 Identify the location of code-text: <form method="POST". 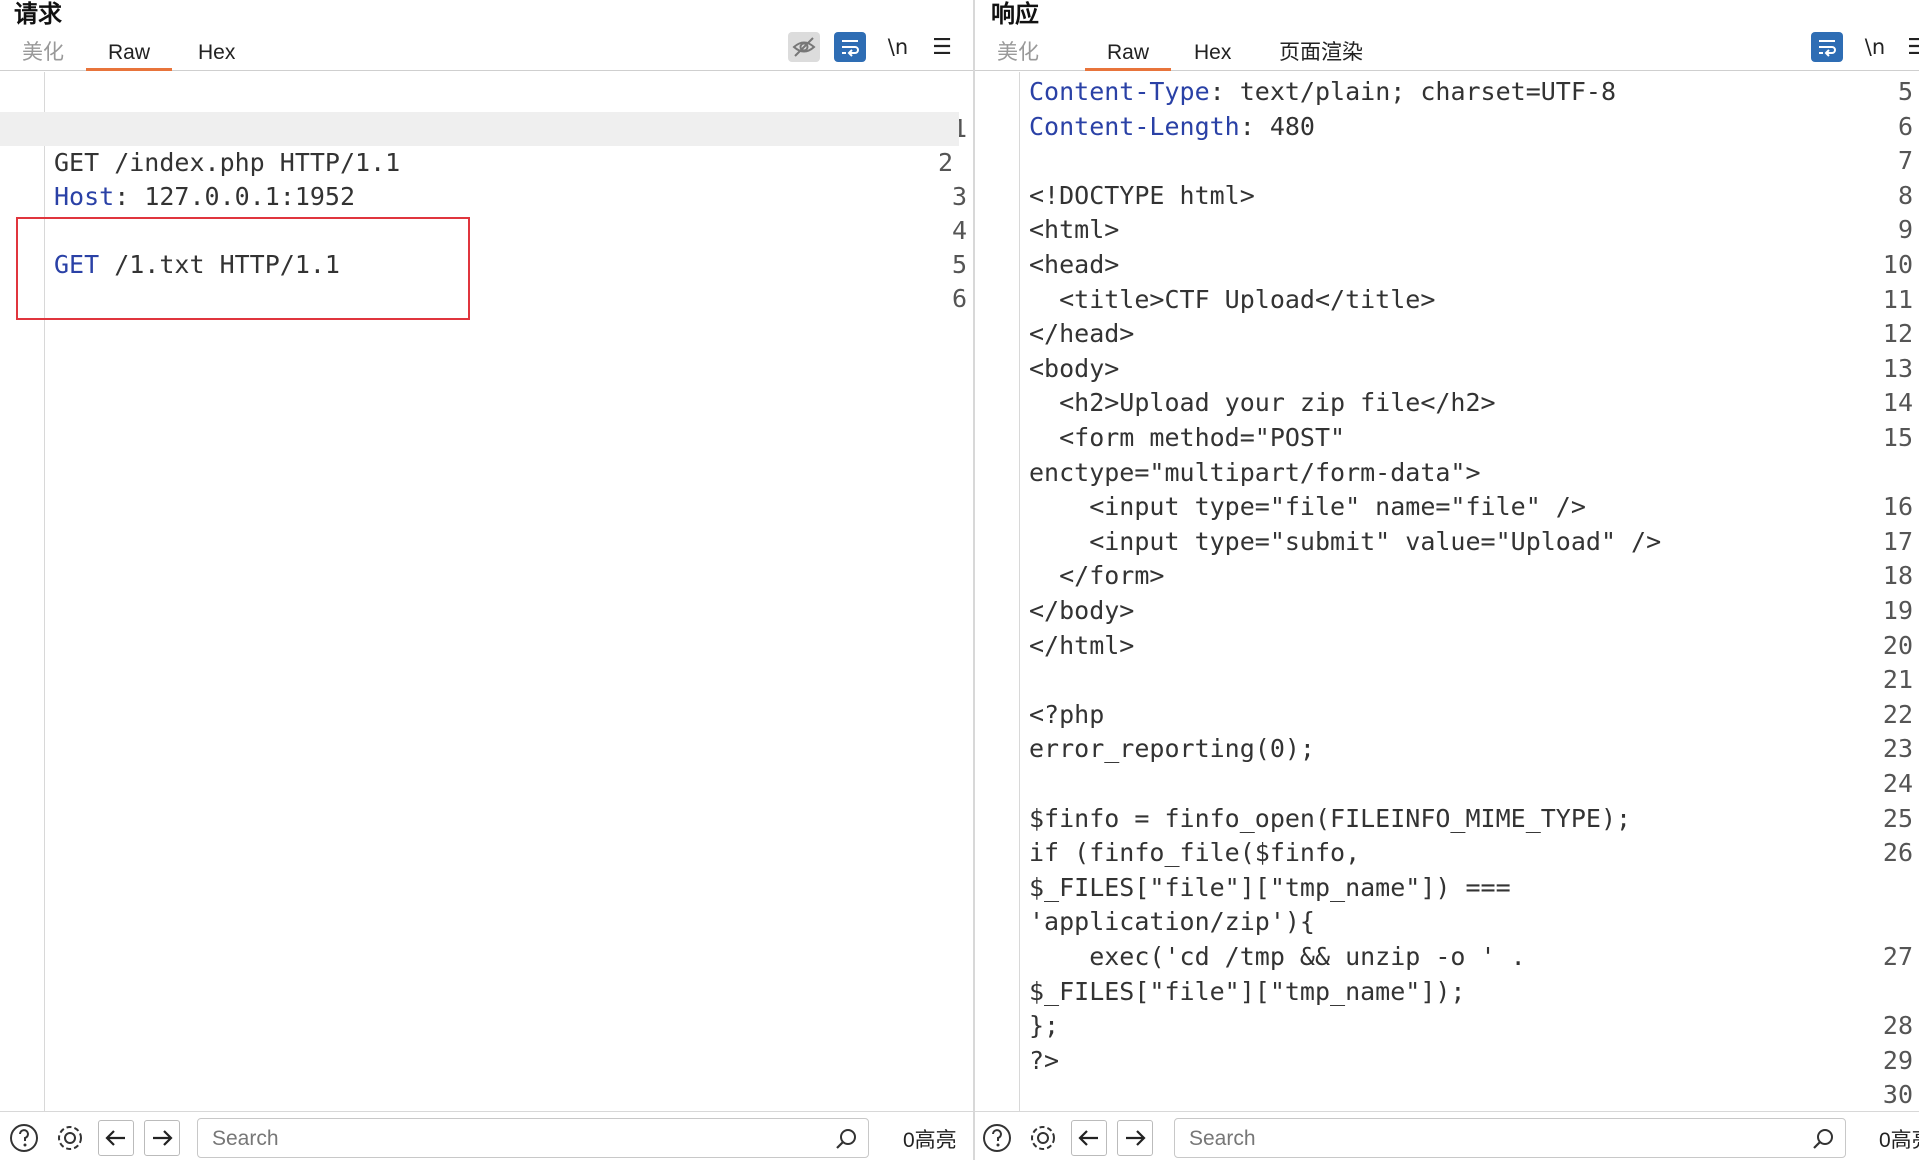
(1187, 437).